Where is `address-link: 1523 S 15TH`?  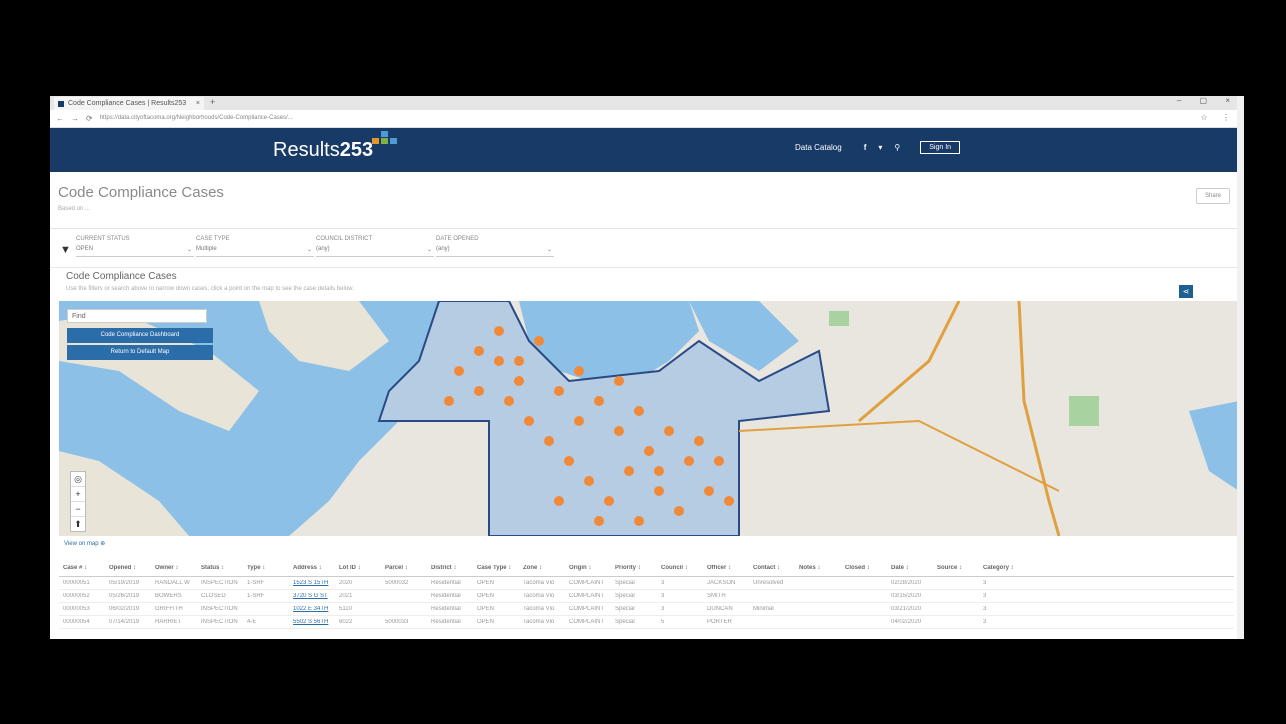
address-link: 1523 S 15TH is located at coordinates (312, 583).